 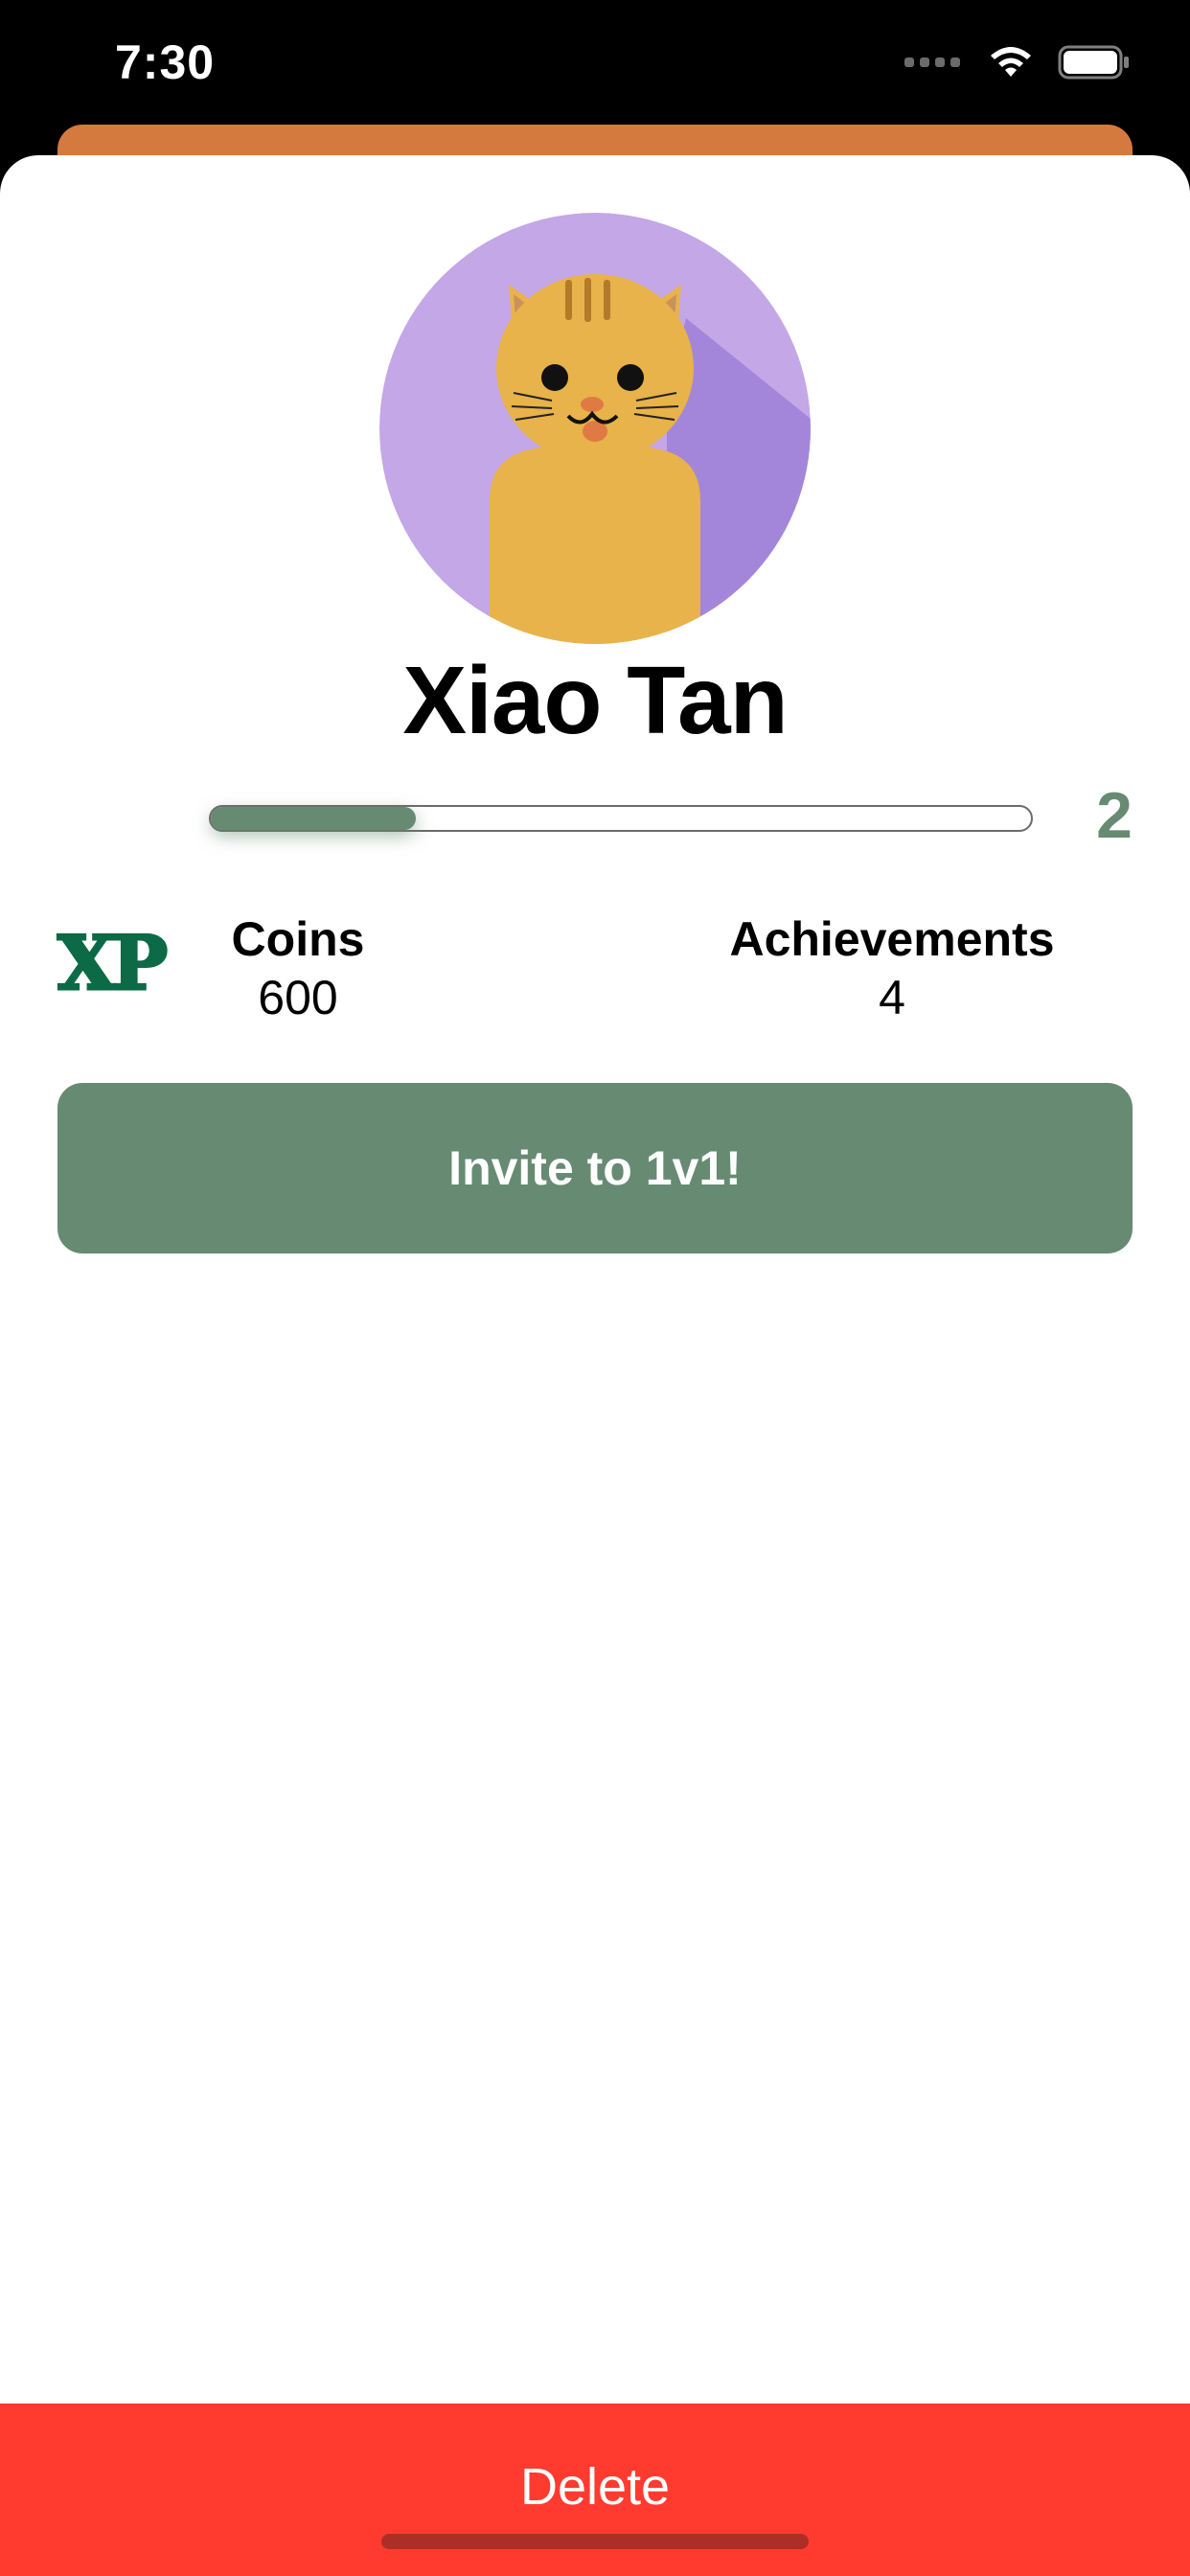 I want to click on xp-progress-fill, so click(x=313, y=818).